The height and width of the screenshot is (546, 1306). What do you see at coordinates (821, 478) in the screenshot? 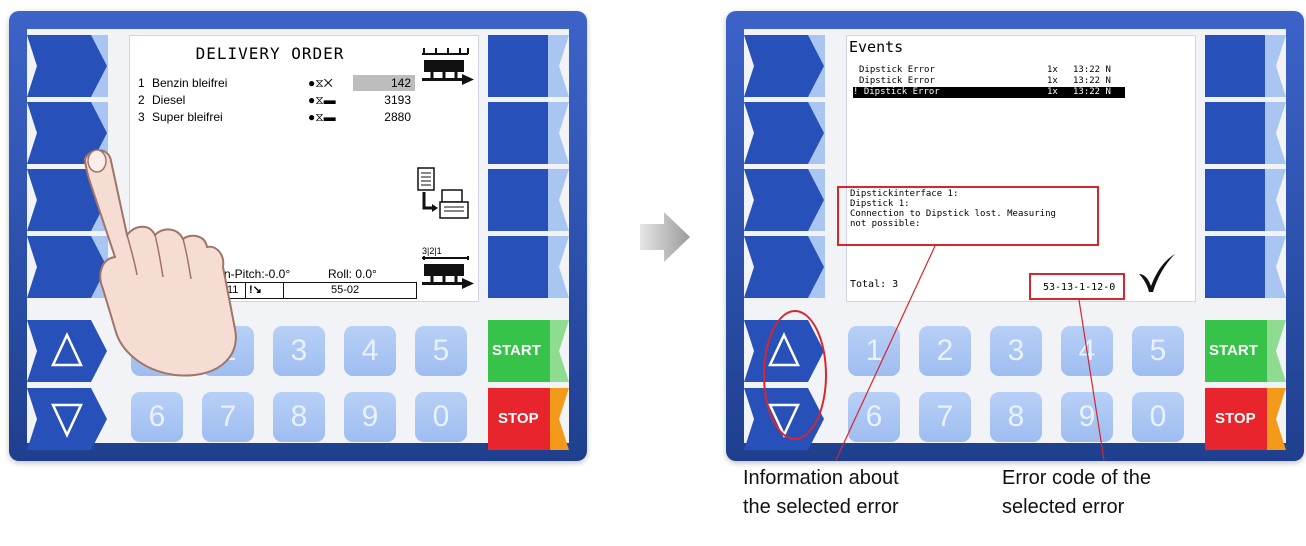
I see `info-caption-line-1: Information about` at bounding box center [821, 478].